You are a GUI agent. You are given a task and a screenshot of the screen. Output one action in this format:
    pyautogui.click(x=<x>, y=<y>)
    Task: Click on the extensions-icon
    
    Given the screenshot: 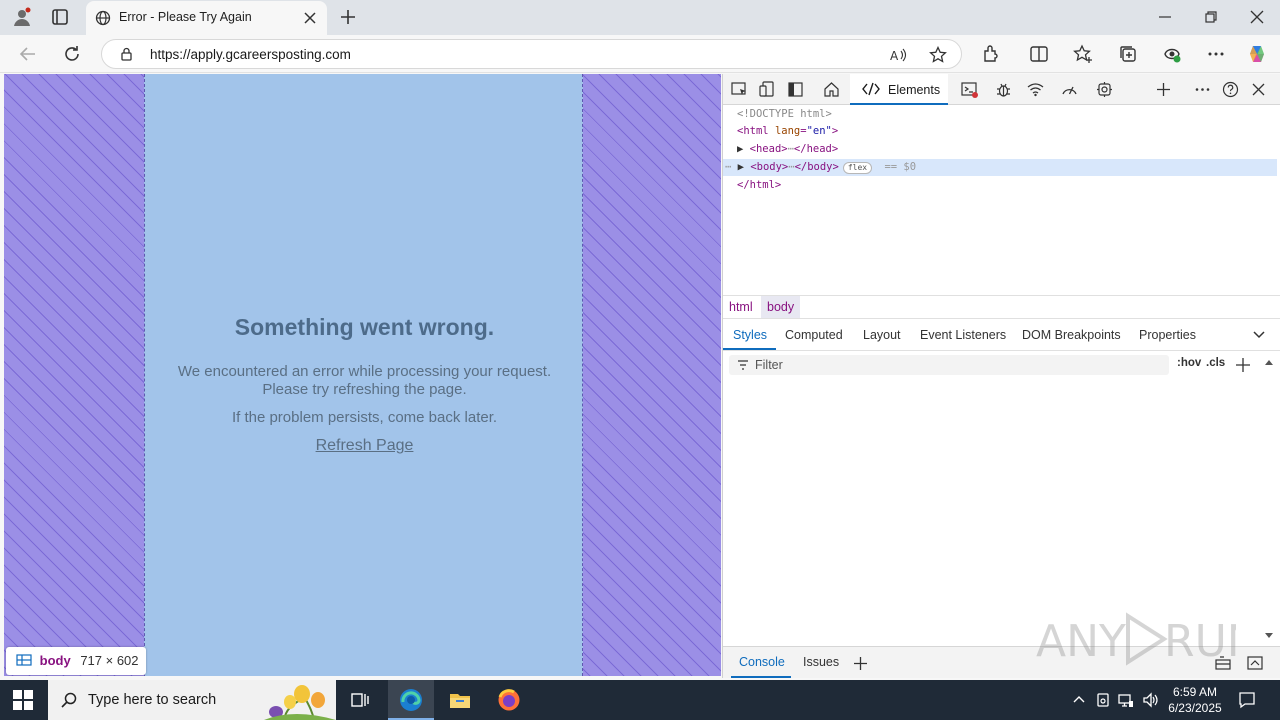 What is the action you would take?
    pyautogui.click(x=991, y=54)
    